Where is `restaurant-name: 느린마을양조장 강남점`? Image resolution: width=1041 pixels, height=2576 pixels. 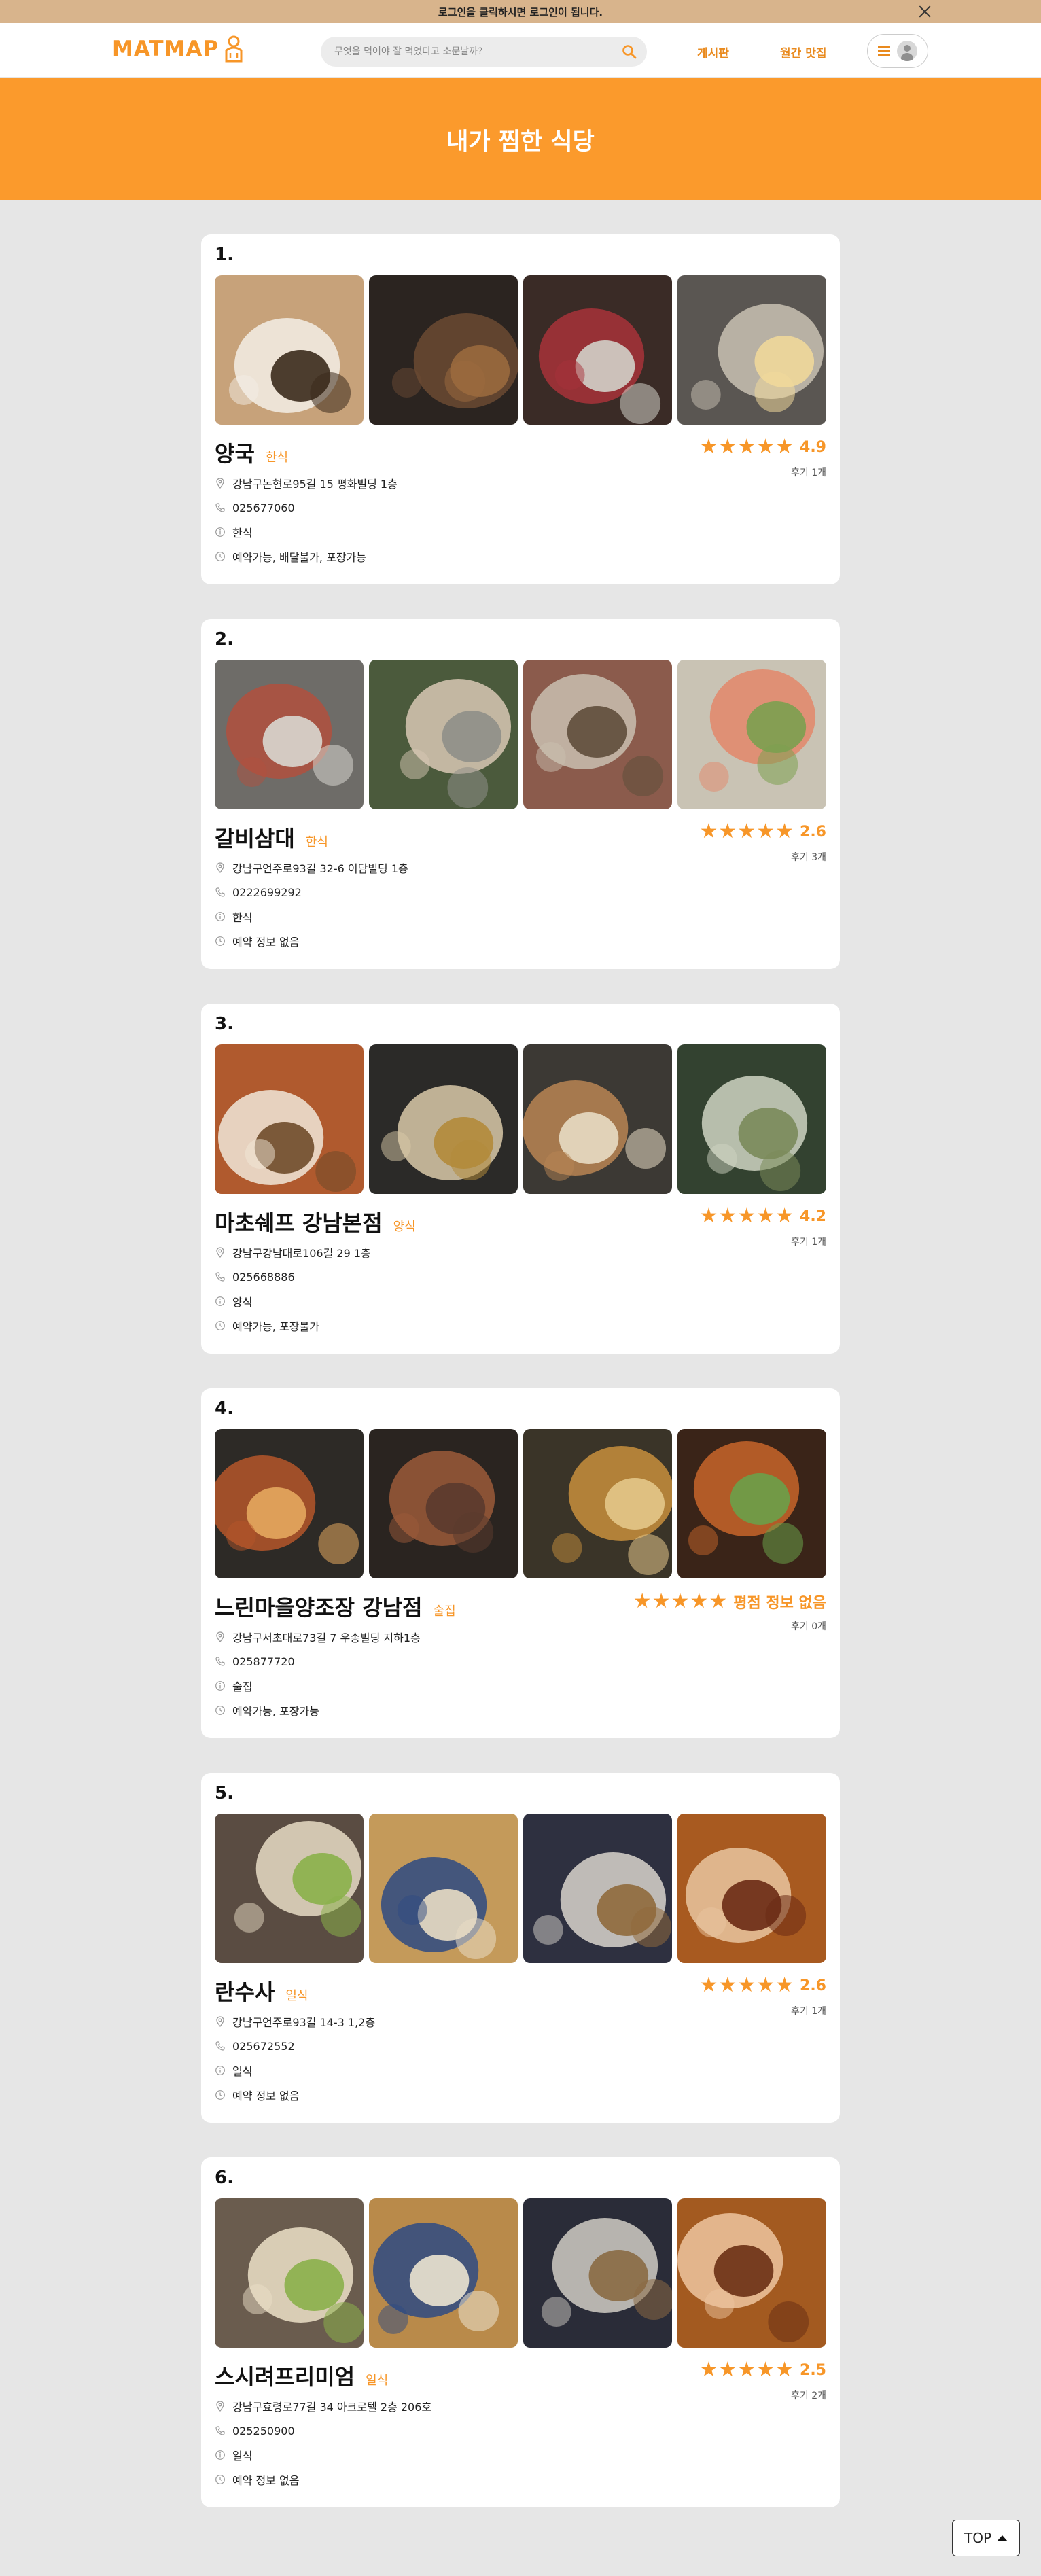
restaurant-name: 느린마을양조장 강남점 is located at coordinates (319, 1606).